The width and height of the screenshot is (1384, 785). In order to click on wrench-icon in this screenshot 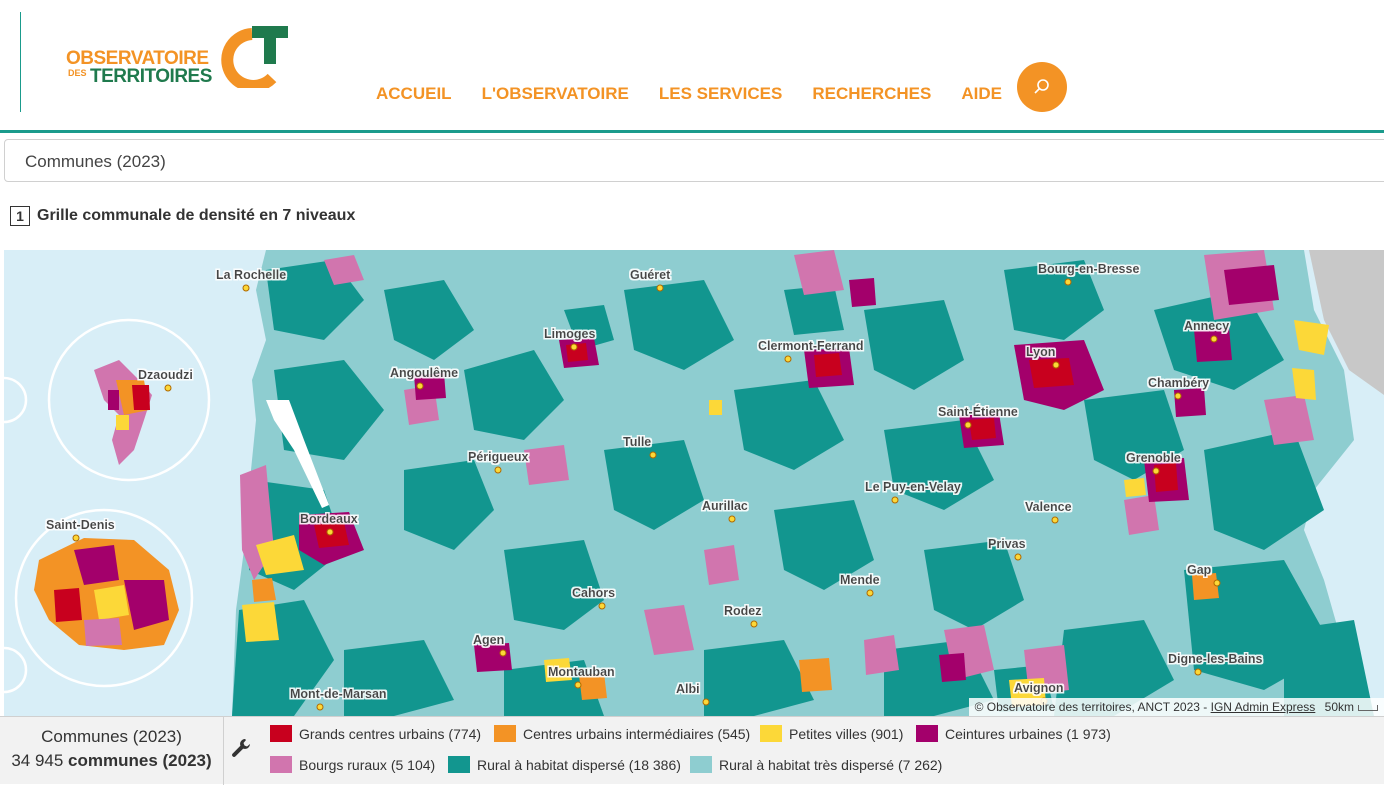, I will do `click(241, 748)`.